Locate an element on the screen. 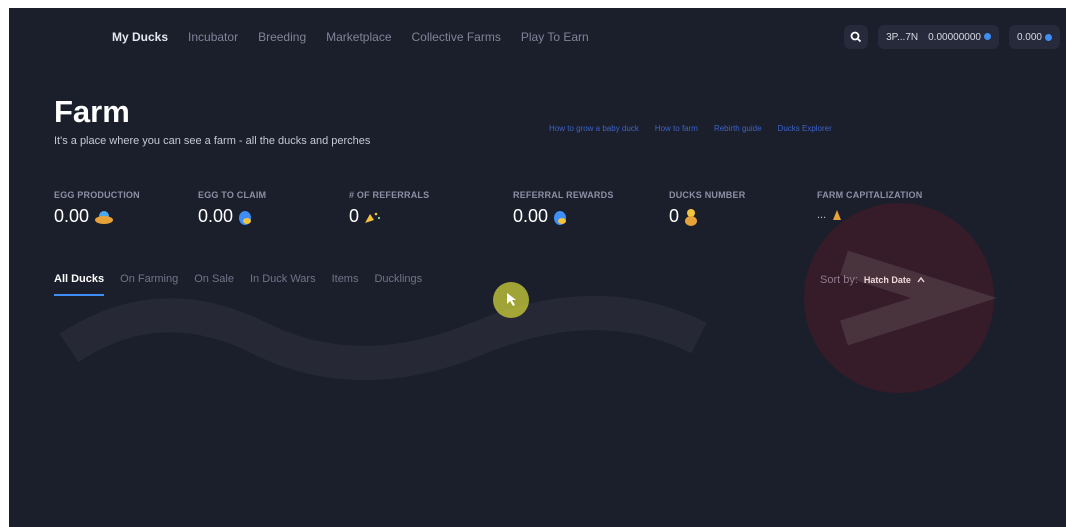 The width and height of the screenshot is (1066, 527). tab-items: Items is located at coordinates (345, 284).